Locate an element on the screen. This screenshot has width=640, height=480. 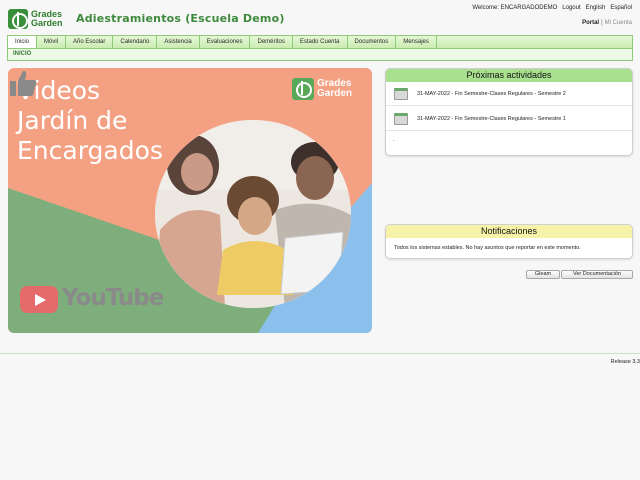
activities-title: Próximas actividades is located at coordinates (509, 75).